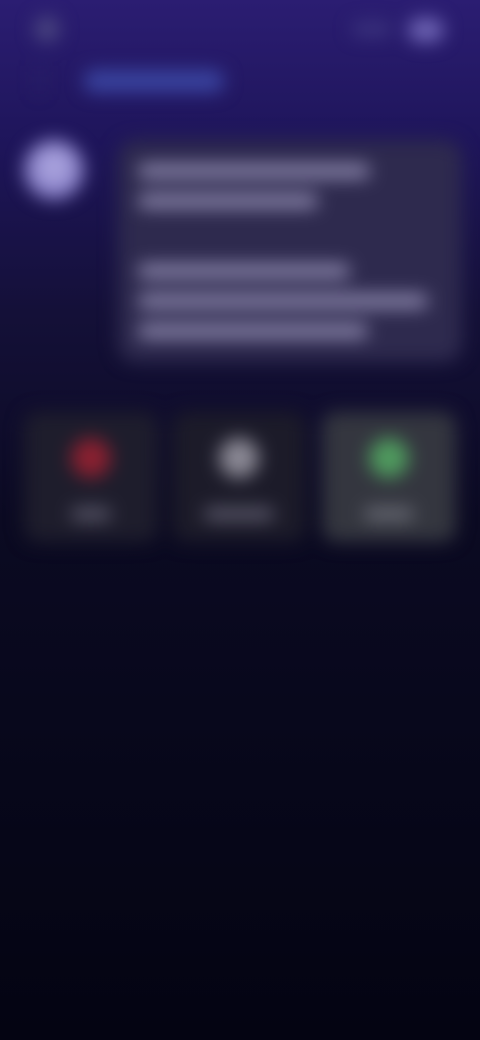  Describe the element at coordinates (154, 81) in the screenshot. I see `subtitle-link` at that location.